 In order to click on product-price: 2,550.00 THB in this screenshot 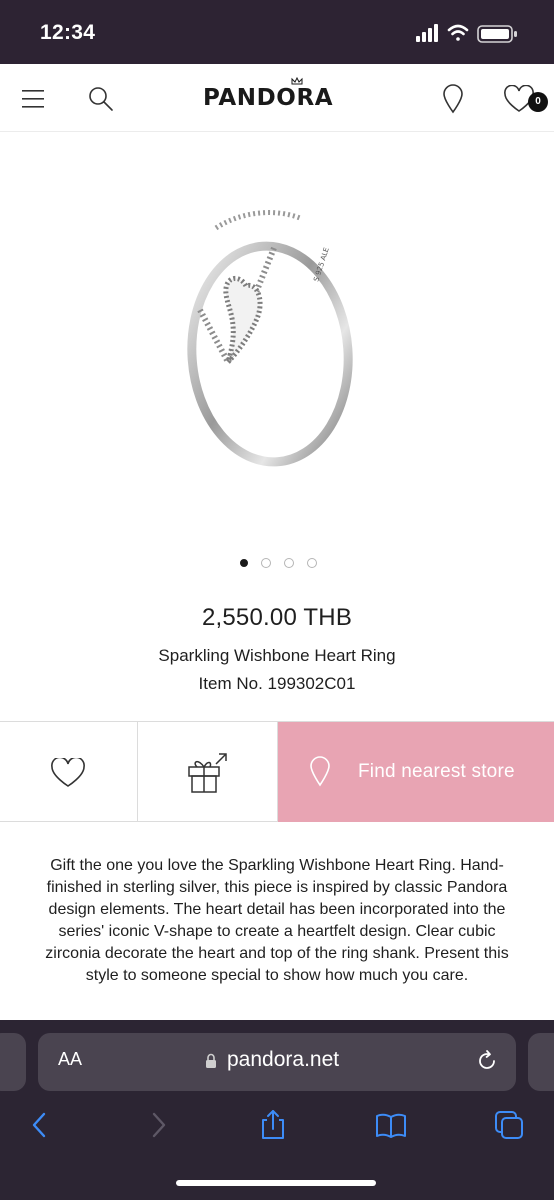, I will do `click(277, 617)`.